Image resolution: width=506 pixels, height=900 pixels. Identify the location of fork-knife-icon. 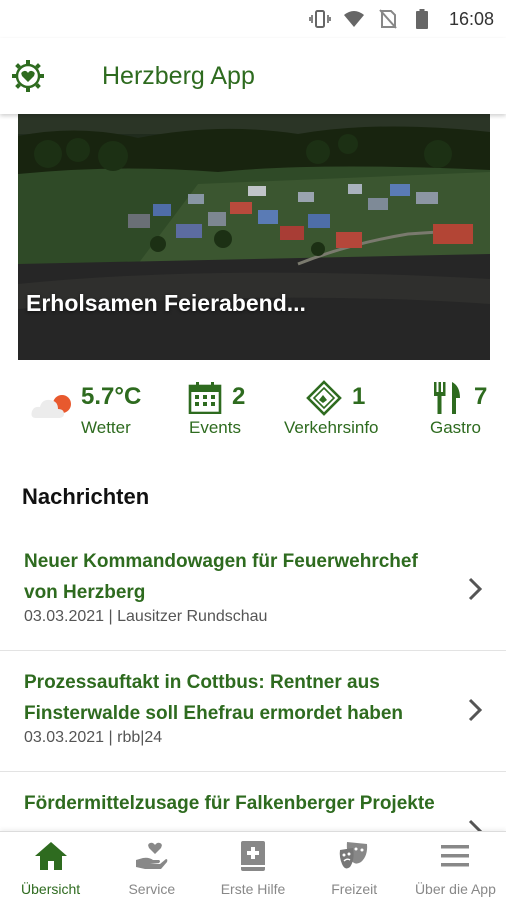
(447, 400).